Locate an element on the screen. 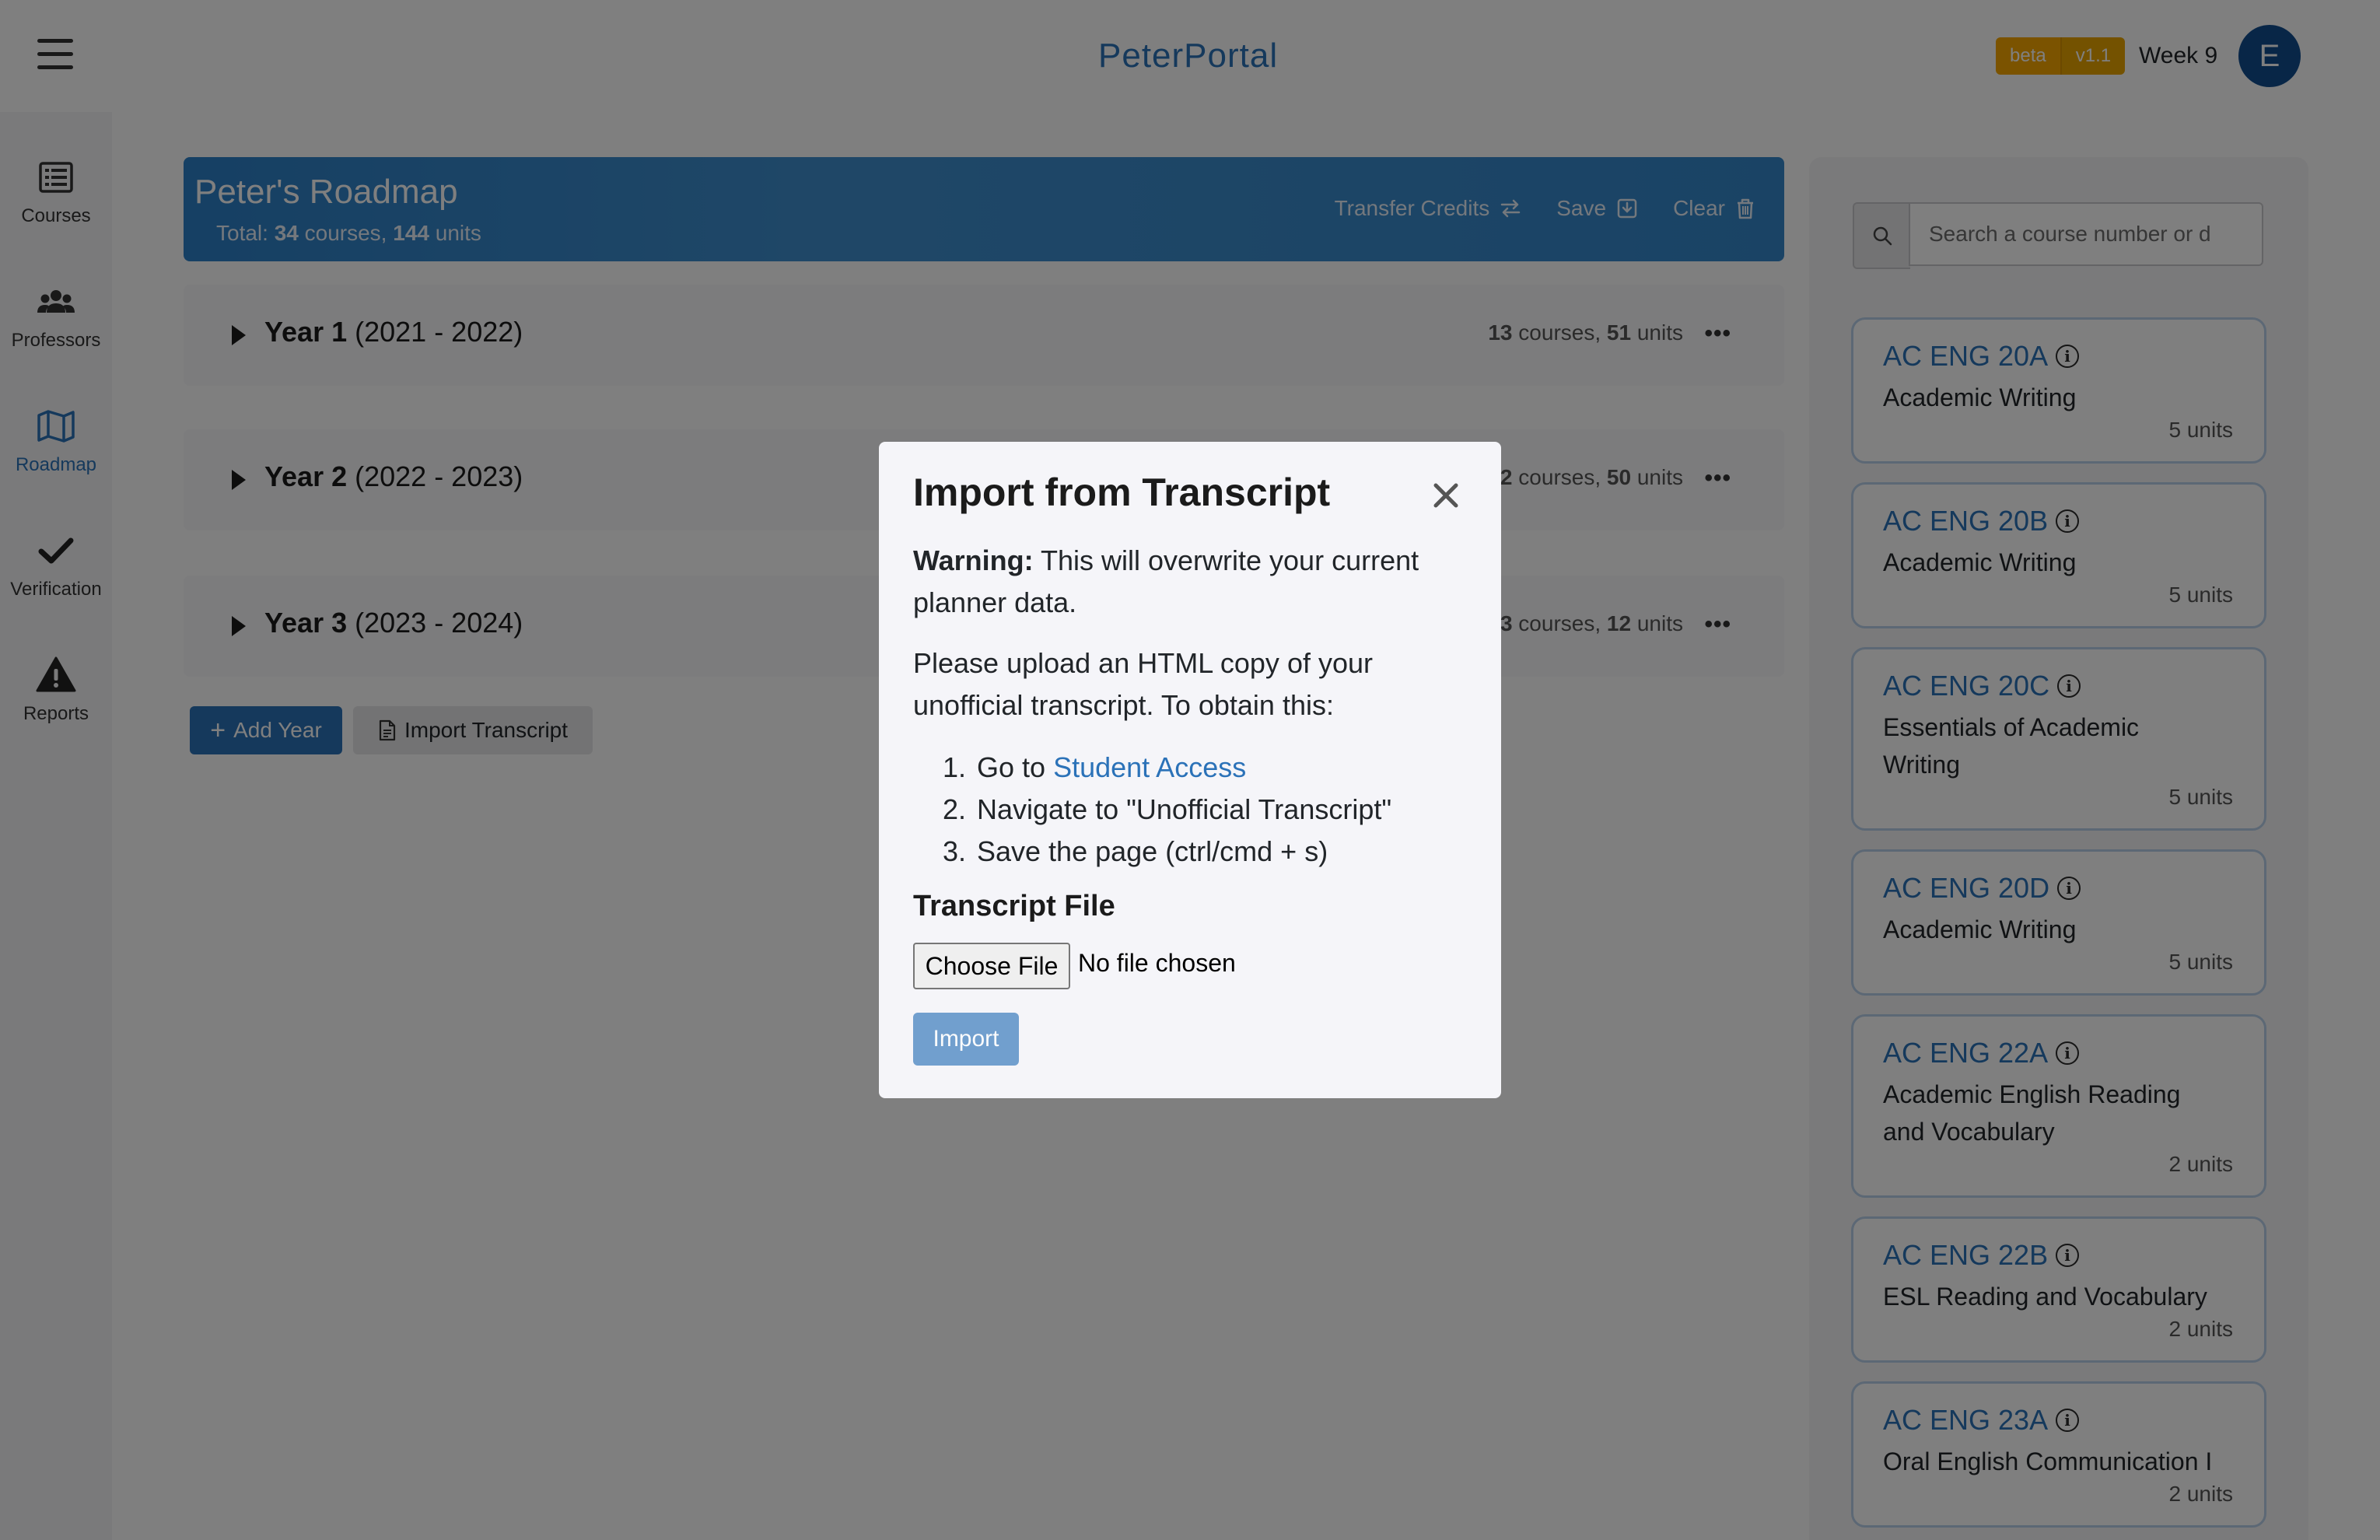  transcript-file-label: Transcript File is located at coordinates (1014, 906).